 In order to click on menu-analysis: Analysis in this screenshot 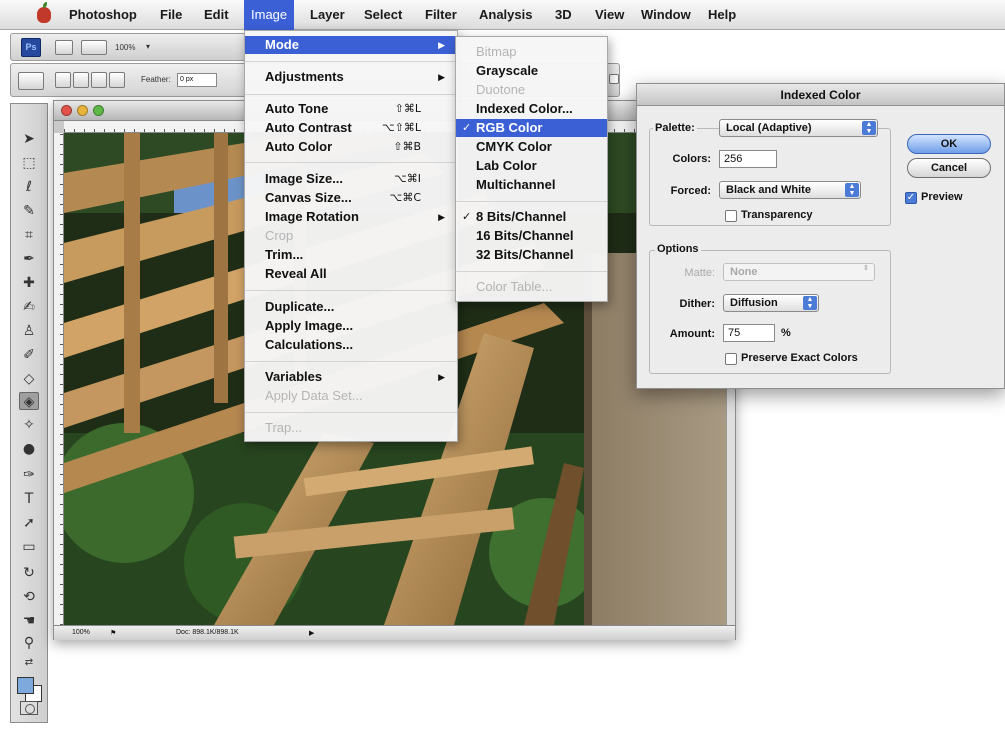, I will do `click(505, 15)`.